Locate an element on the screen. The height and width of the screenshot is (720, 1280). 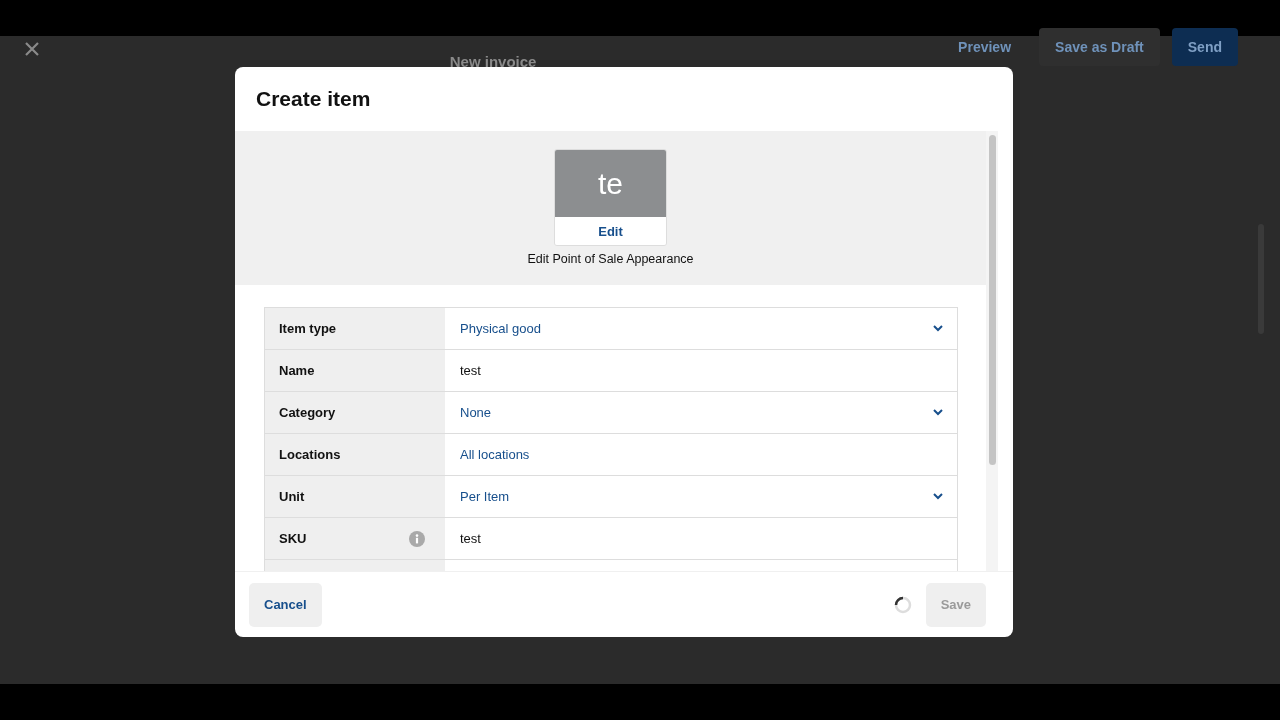
info-icon is located at coordinates (417, 538).